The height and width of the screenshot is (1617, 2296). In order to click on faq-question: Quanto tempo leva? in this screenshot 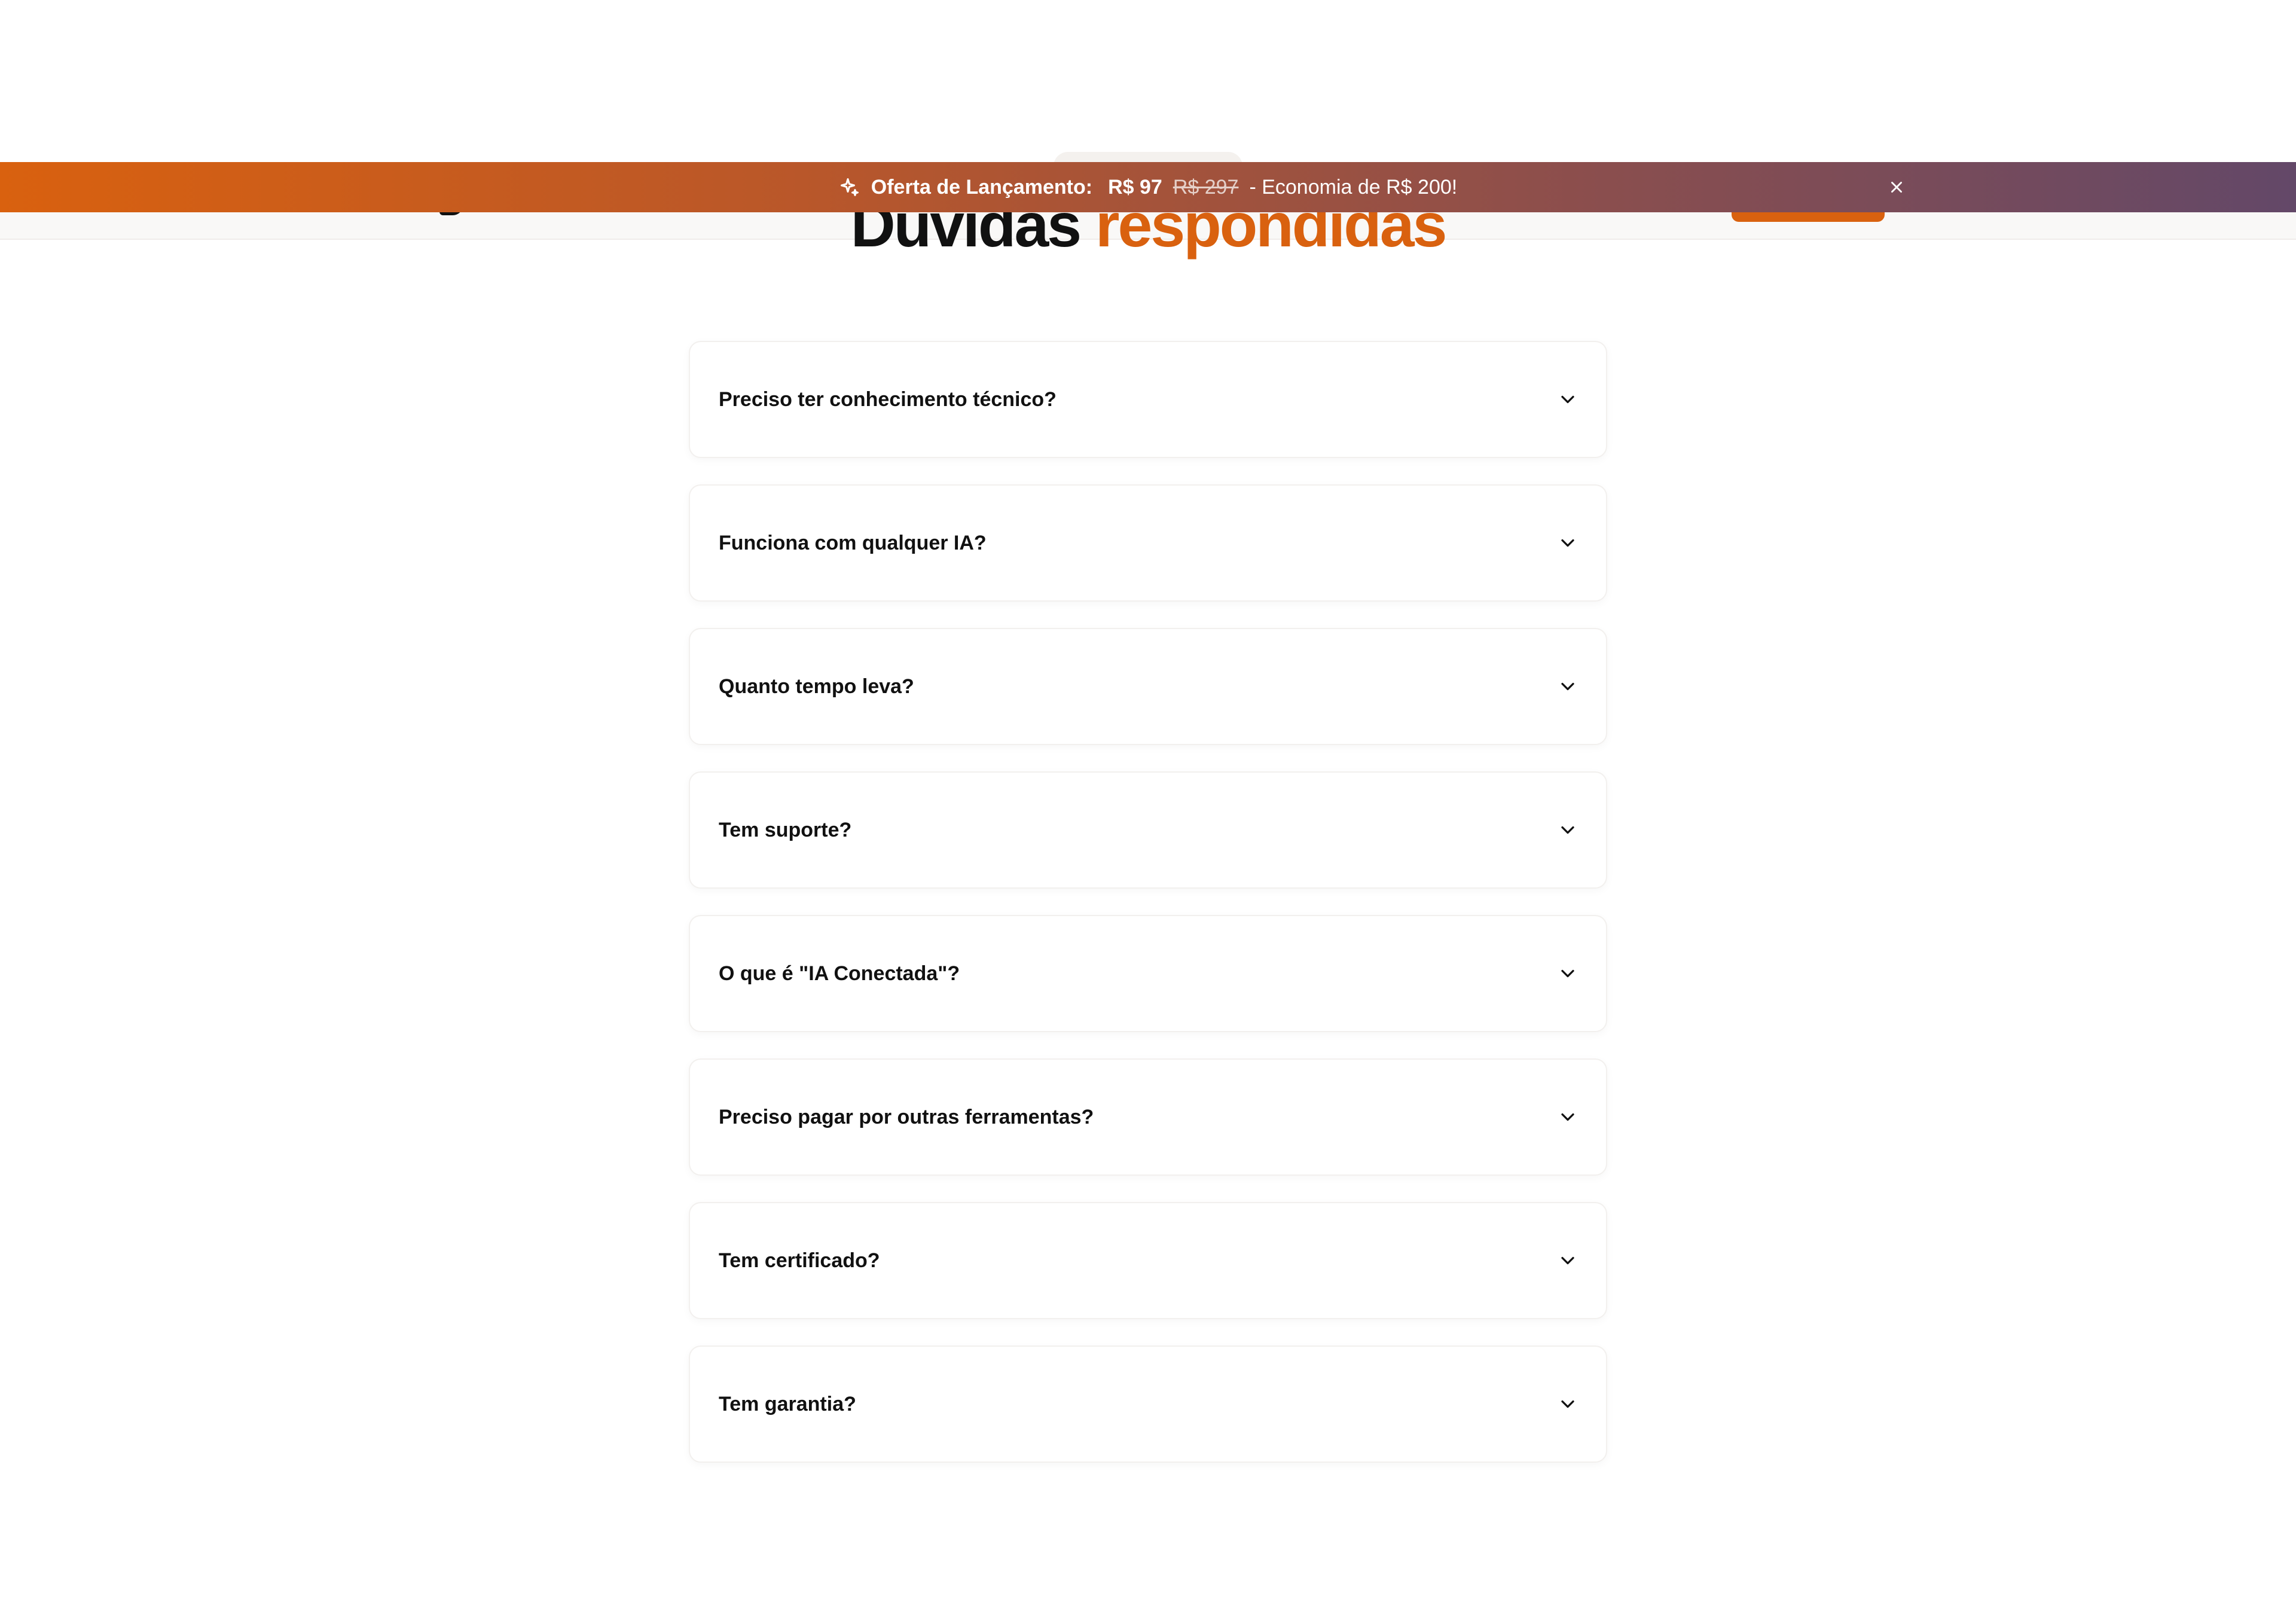, I will do `click(816, 686)`.